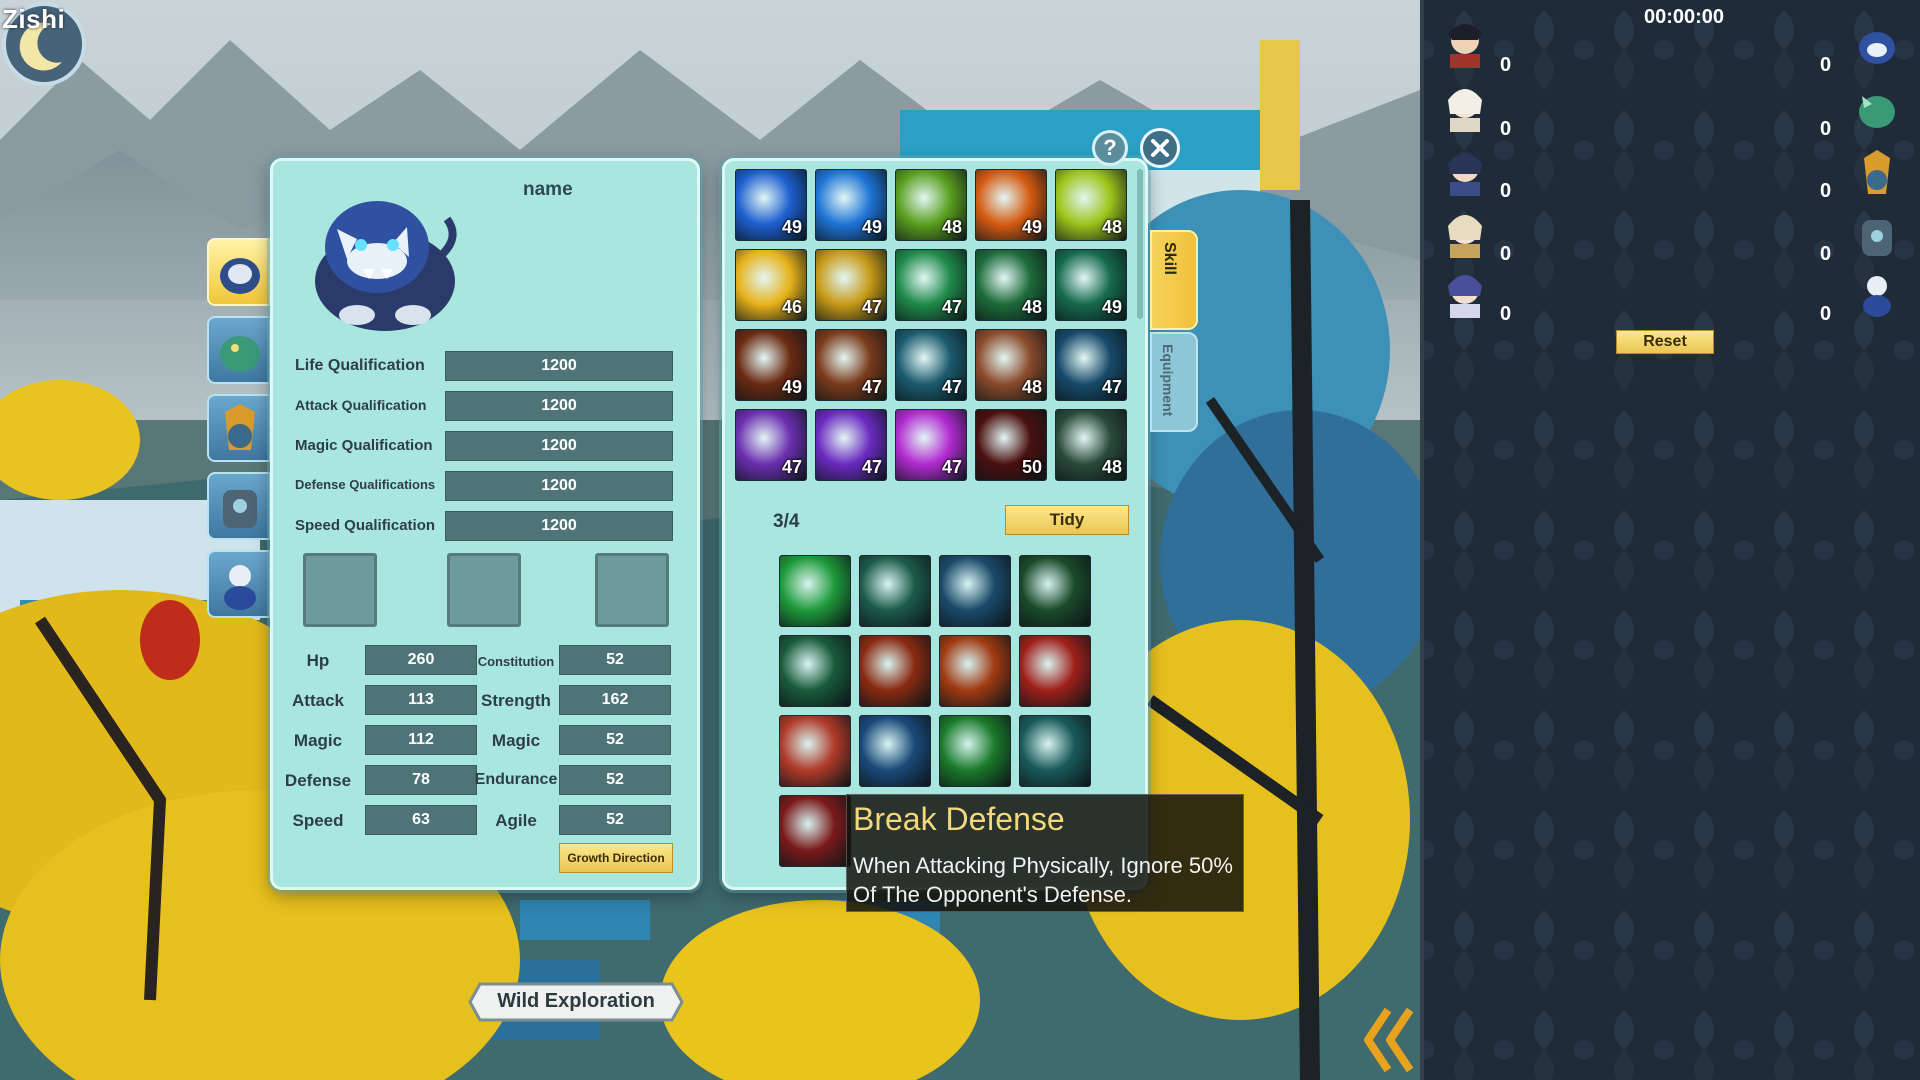 The height and width of the screenshot is (1080, 1920). What do you see at coordinates (576, 1002) in the screenshot?
I see `wild-exploration-button: Wild Exploration` at bounding box center [576, 1002].